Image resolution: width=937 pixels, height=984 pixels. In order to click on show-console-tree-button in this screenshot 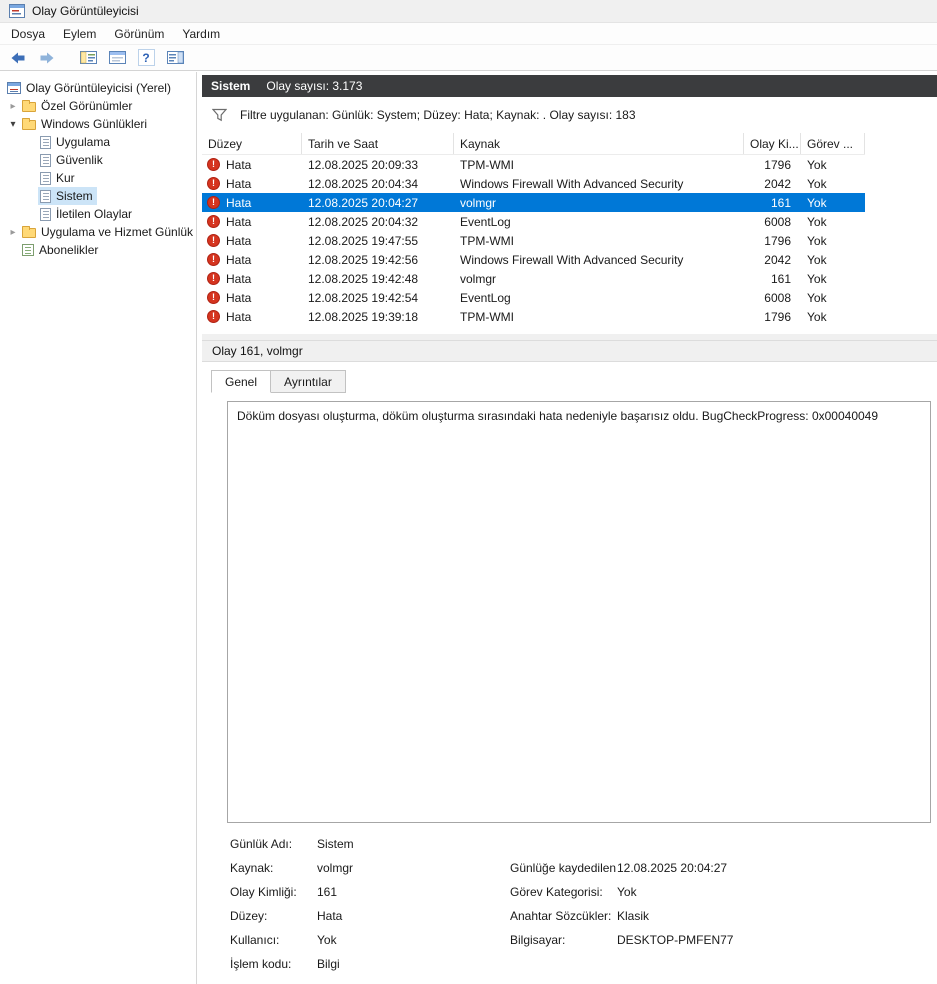, I will do `click(88, 58)`.